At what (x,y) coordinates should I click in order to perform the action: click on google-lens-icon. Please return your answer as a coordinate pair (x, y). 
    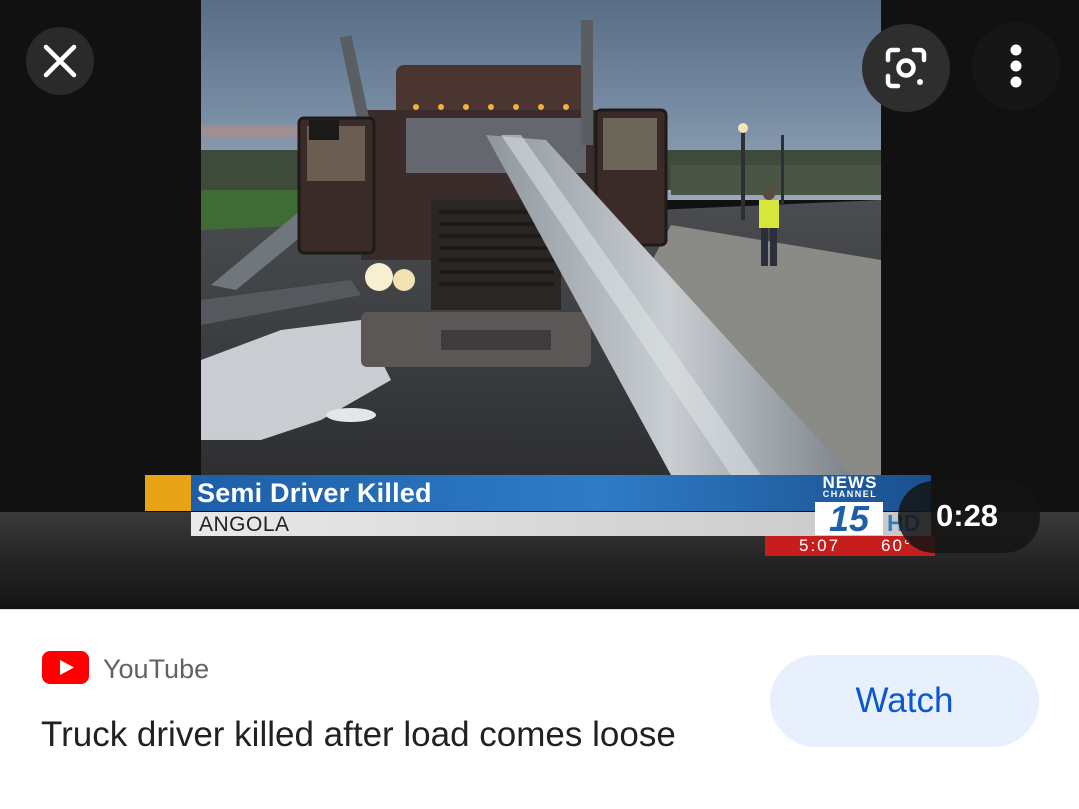
    Looking at the image, I should click on (906, 68).